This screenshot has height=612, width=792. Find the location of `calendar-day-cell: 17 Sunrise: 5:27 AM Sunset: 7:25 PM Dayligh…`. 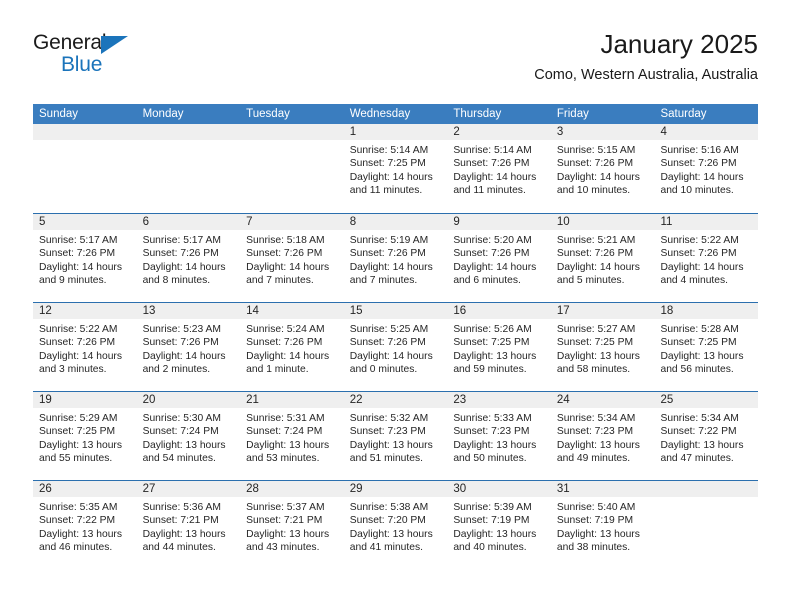

calendar-day-cell: 17 Sunrise: 5:27 AM Sunset: 7:25 PM Dayligh… is located at coordinates (602, 347).